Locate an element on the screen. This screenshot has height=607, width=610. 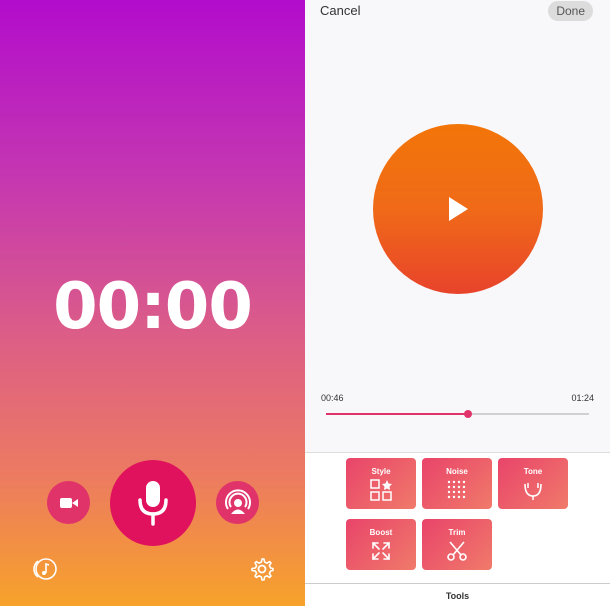
tool-label: Style is located at coordinates (381, 471).